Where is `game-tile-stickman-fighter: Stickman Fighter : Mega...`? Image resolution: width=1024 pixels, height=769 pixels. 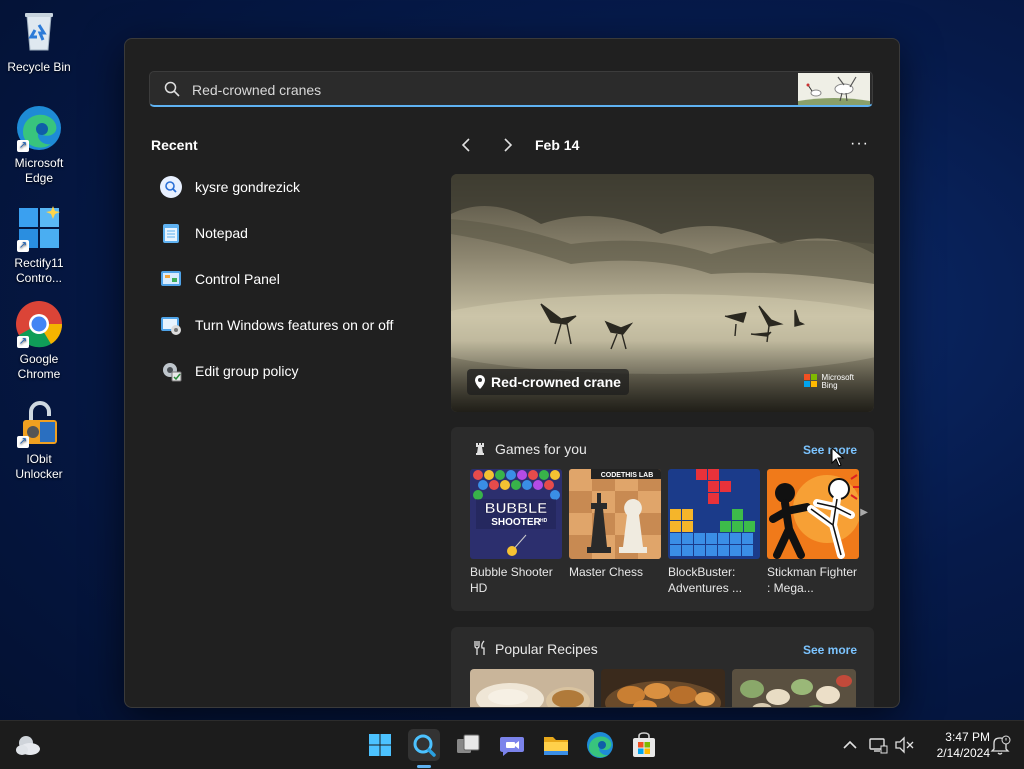
game-tile-stickman-fighter: Stickman Fighter : Mega... is located at coordinates (813, 532).